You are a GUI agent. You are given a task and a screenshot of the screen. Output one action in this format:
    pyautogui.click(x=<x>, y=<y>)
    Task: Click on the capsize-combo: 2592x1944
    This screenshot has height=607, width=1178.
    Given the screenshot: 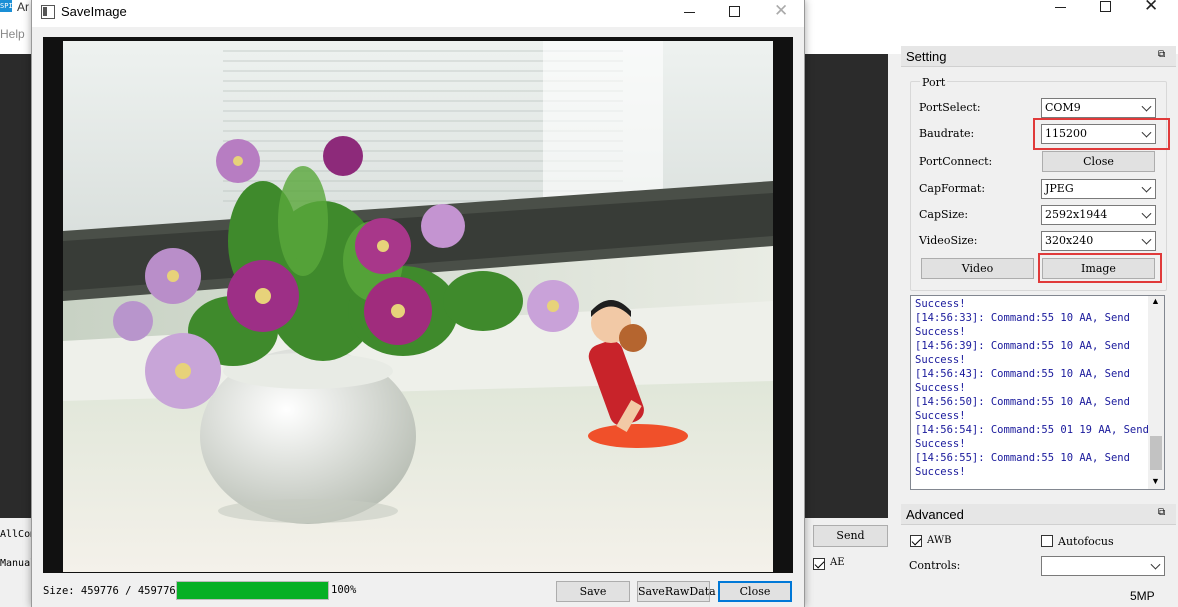 What is the action you would take?
    pyautogui.click(x=1098, y=215)
    